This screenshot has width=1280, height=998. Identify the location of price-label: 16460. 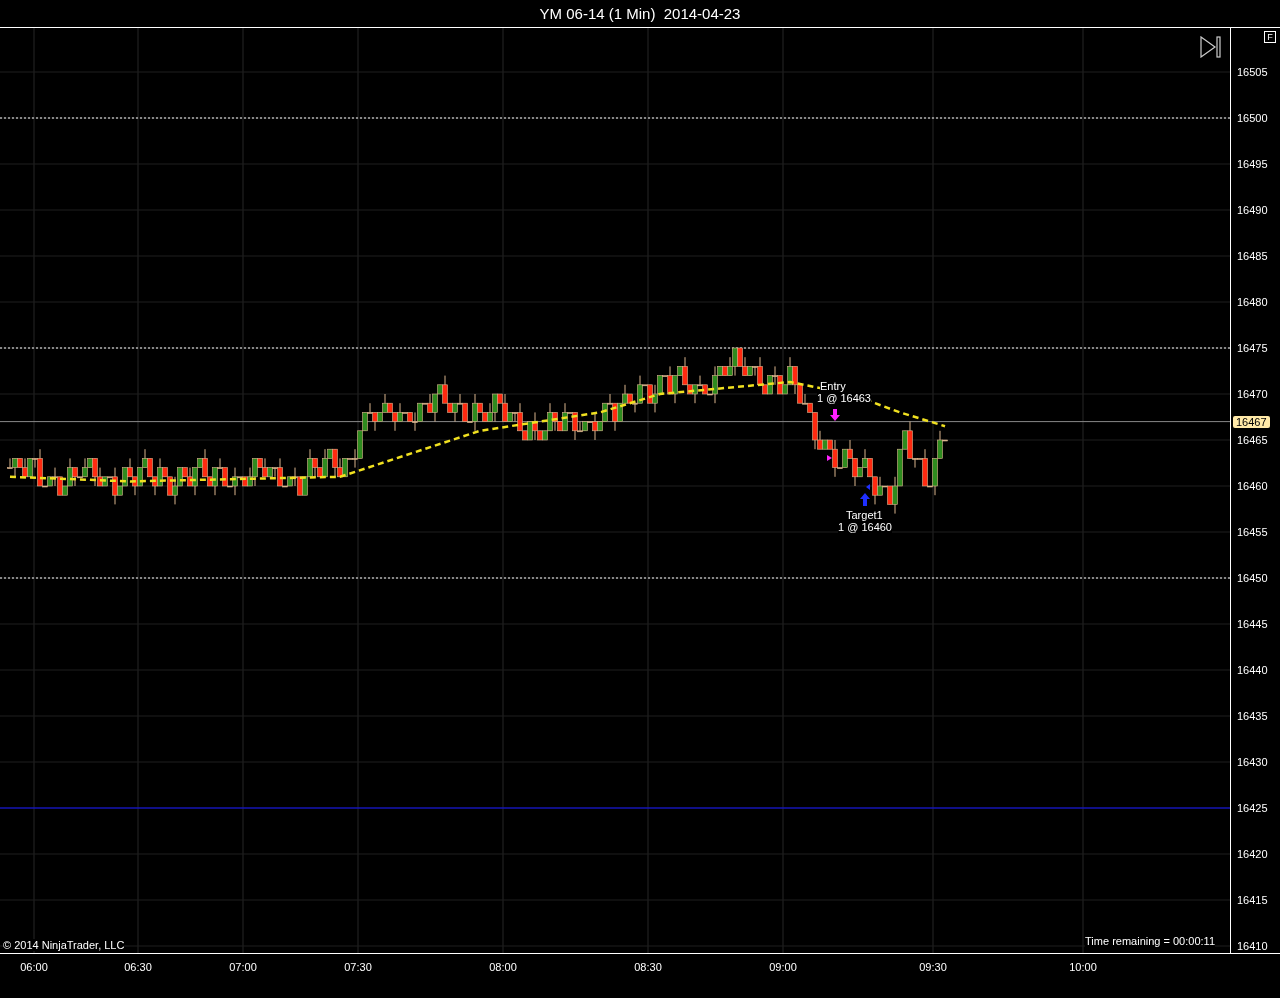
(1252, 486).